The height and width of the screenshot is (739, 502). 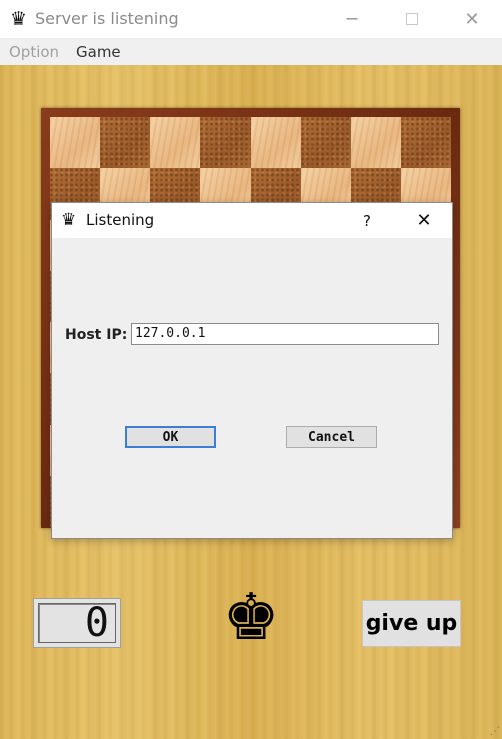 What do you see at coordinates (107, 18) in the screenshot?
I see `window-title: Server is listening` at bounding box center [107, 18].